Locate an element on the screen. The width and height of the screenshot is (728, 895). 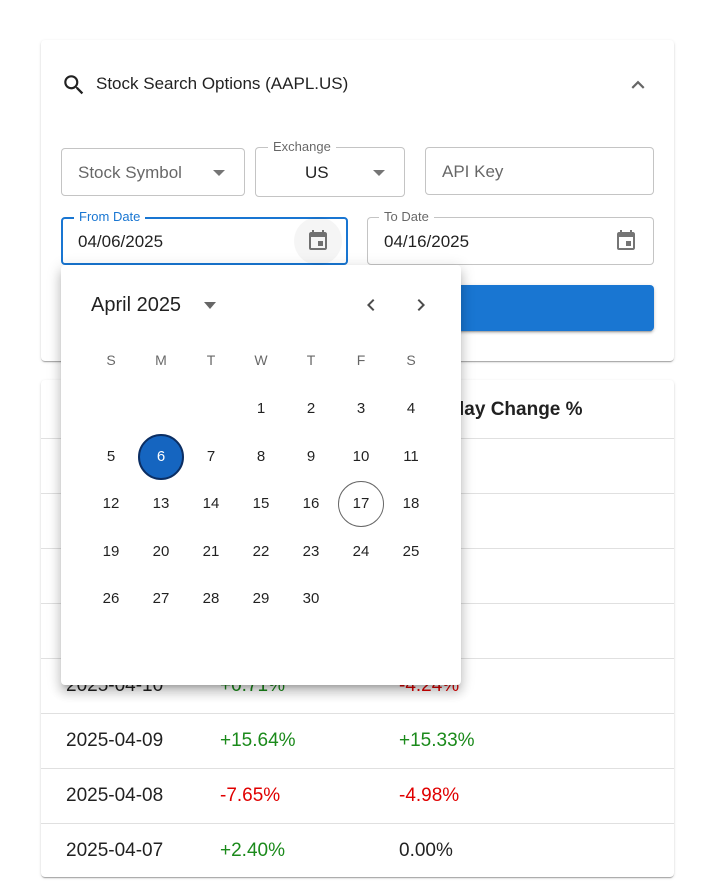
accordion-title: Stock Search Options (AAPL.US) is located at coordinates (222, 83).